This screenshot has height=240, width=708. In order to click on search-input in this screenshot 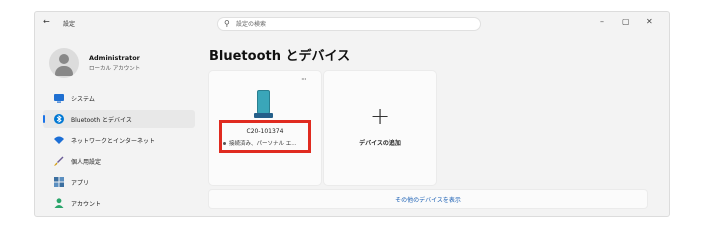, I will do `click(351, 24)`.